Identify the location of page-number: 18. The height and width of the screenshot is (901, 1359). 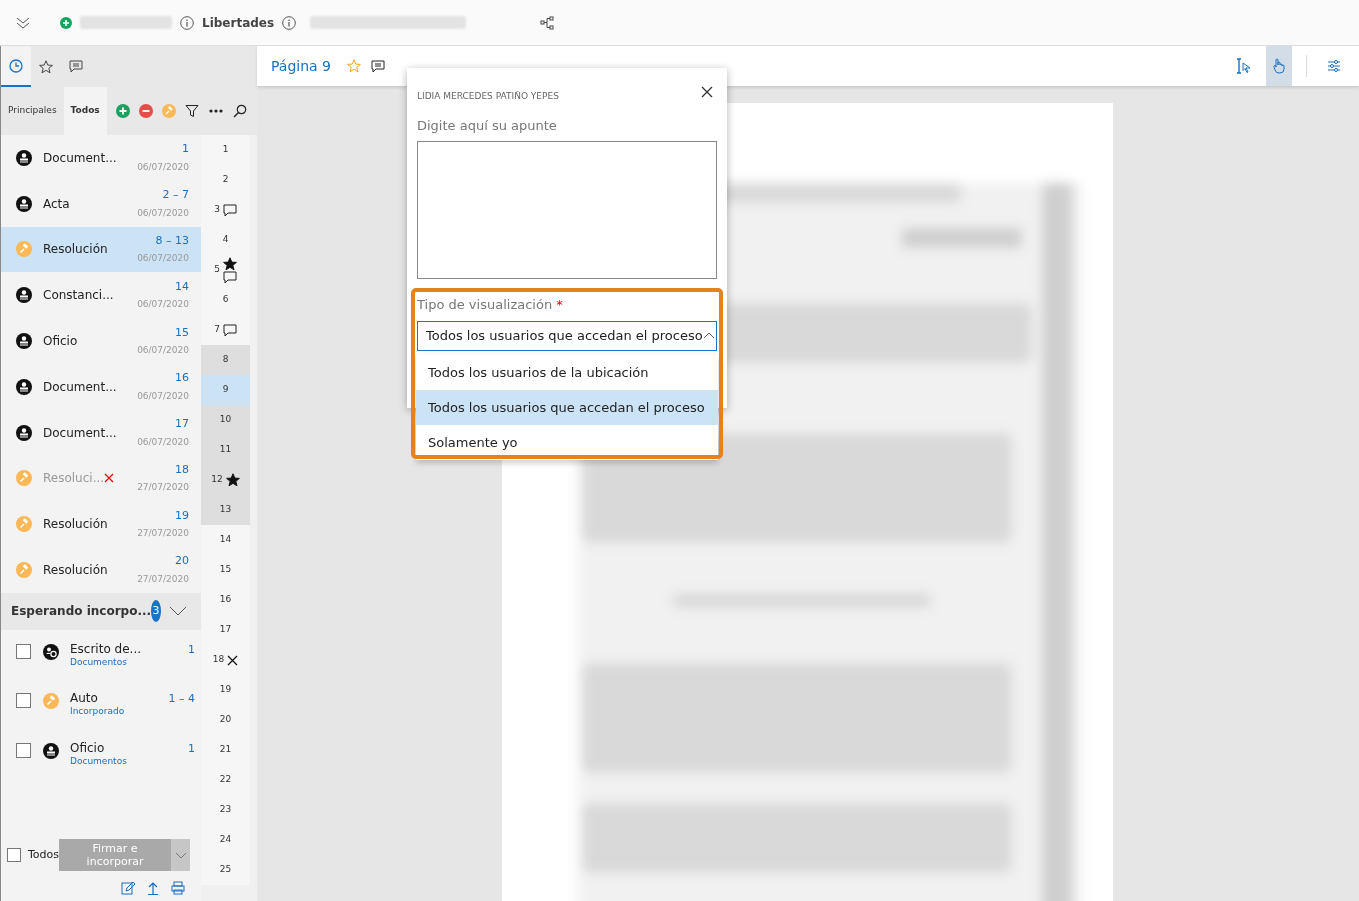
(218, 660).